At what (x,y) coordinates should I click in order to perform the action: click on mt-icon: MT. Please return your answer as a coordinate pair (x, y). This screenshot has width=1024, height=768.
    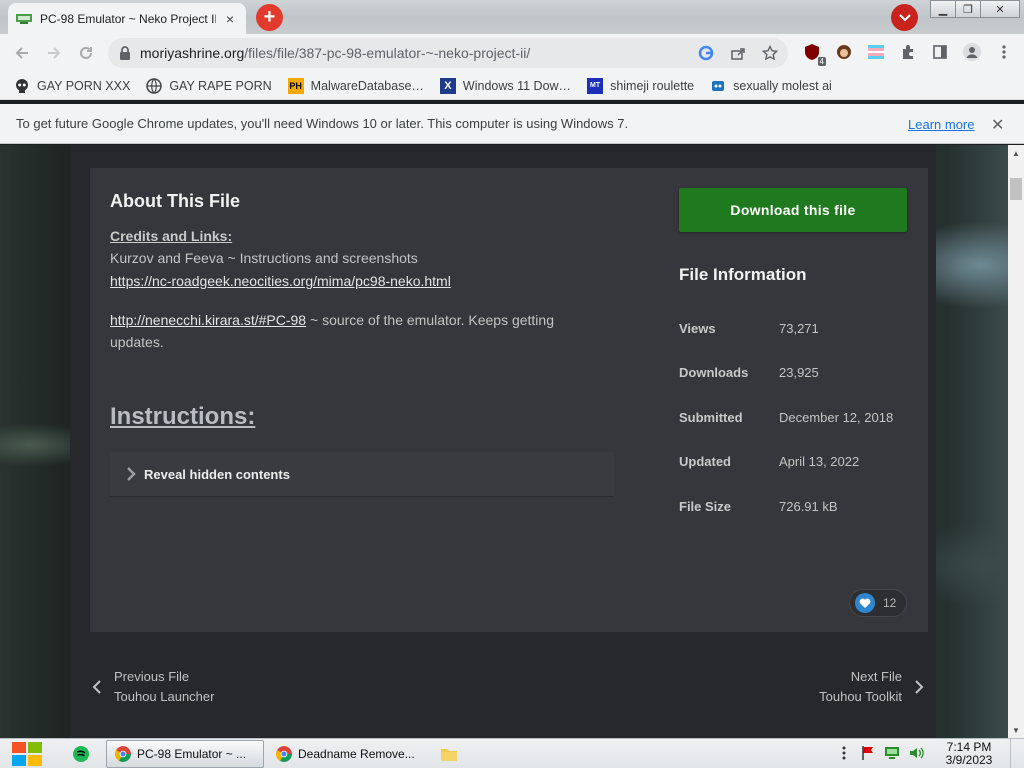
    Looking at the image, I should click on (595, 85).